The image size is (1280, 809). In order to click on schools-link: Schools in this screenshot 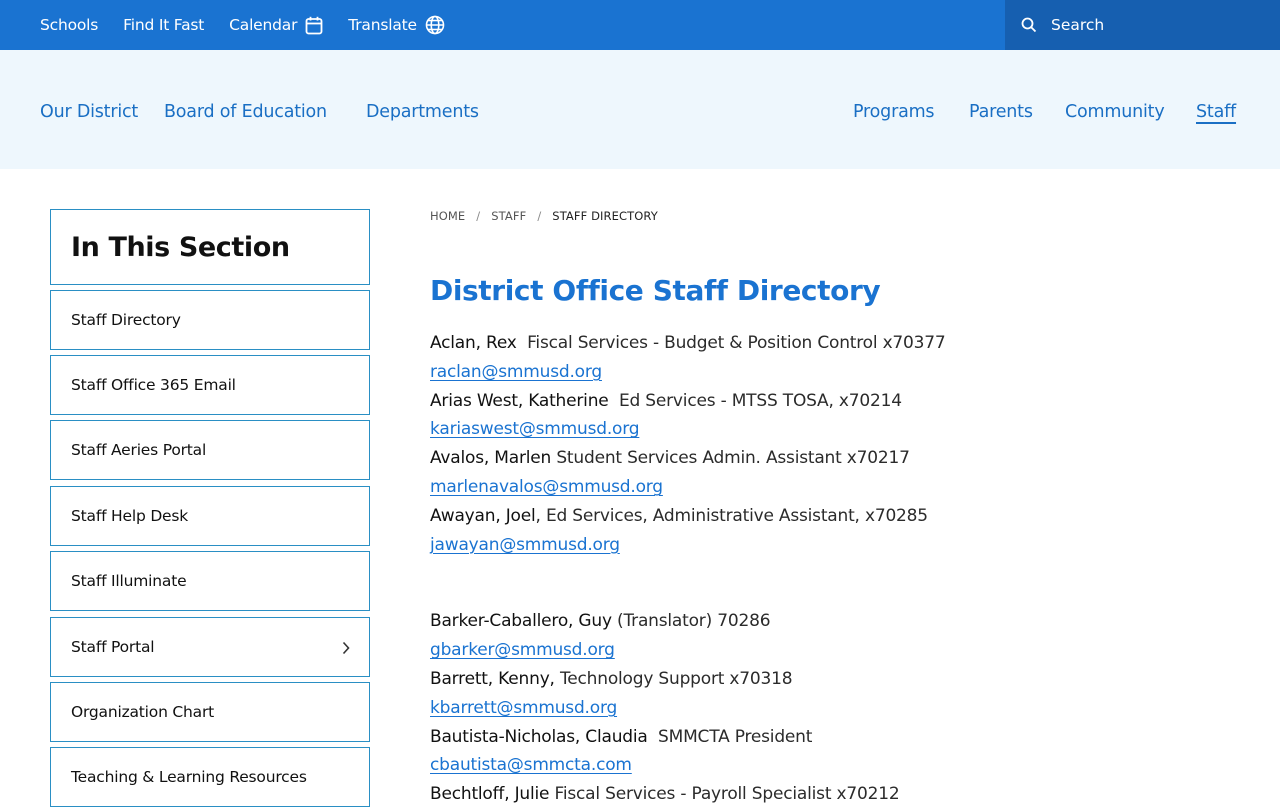, I will do `click(69, 25)`.